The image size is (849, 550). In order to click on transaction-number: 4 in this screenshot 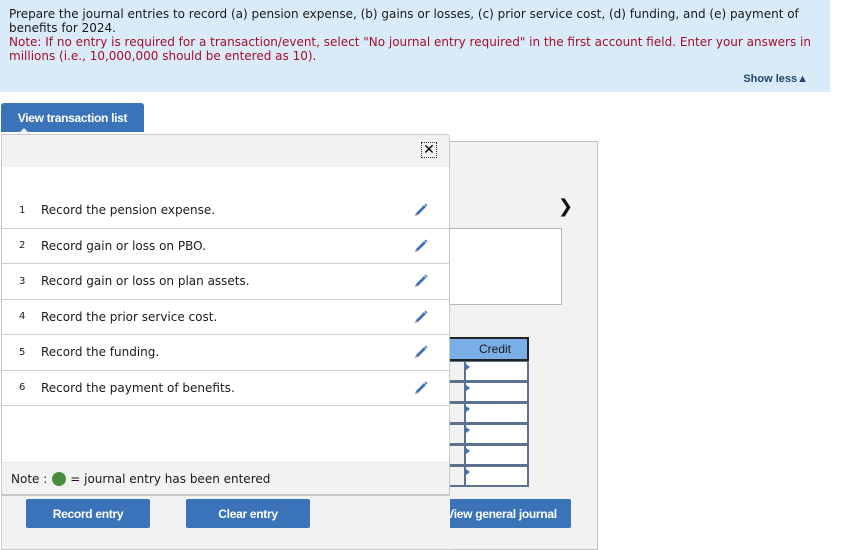, I will do `click(22, 317)`.